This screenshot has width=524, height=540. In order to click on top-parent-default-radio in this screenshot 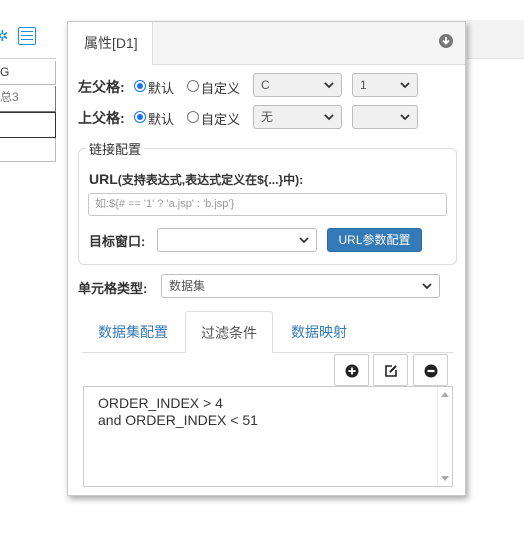, I will do `click(140, 117)`.